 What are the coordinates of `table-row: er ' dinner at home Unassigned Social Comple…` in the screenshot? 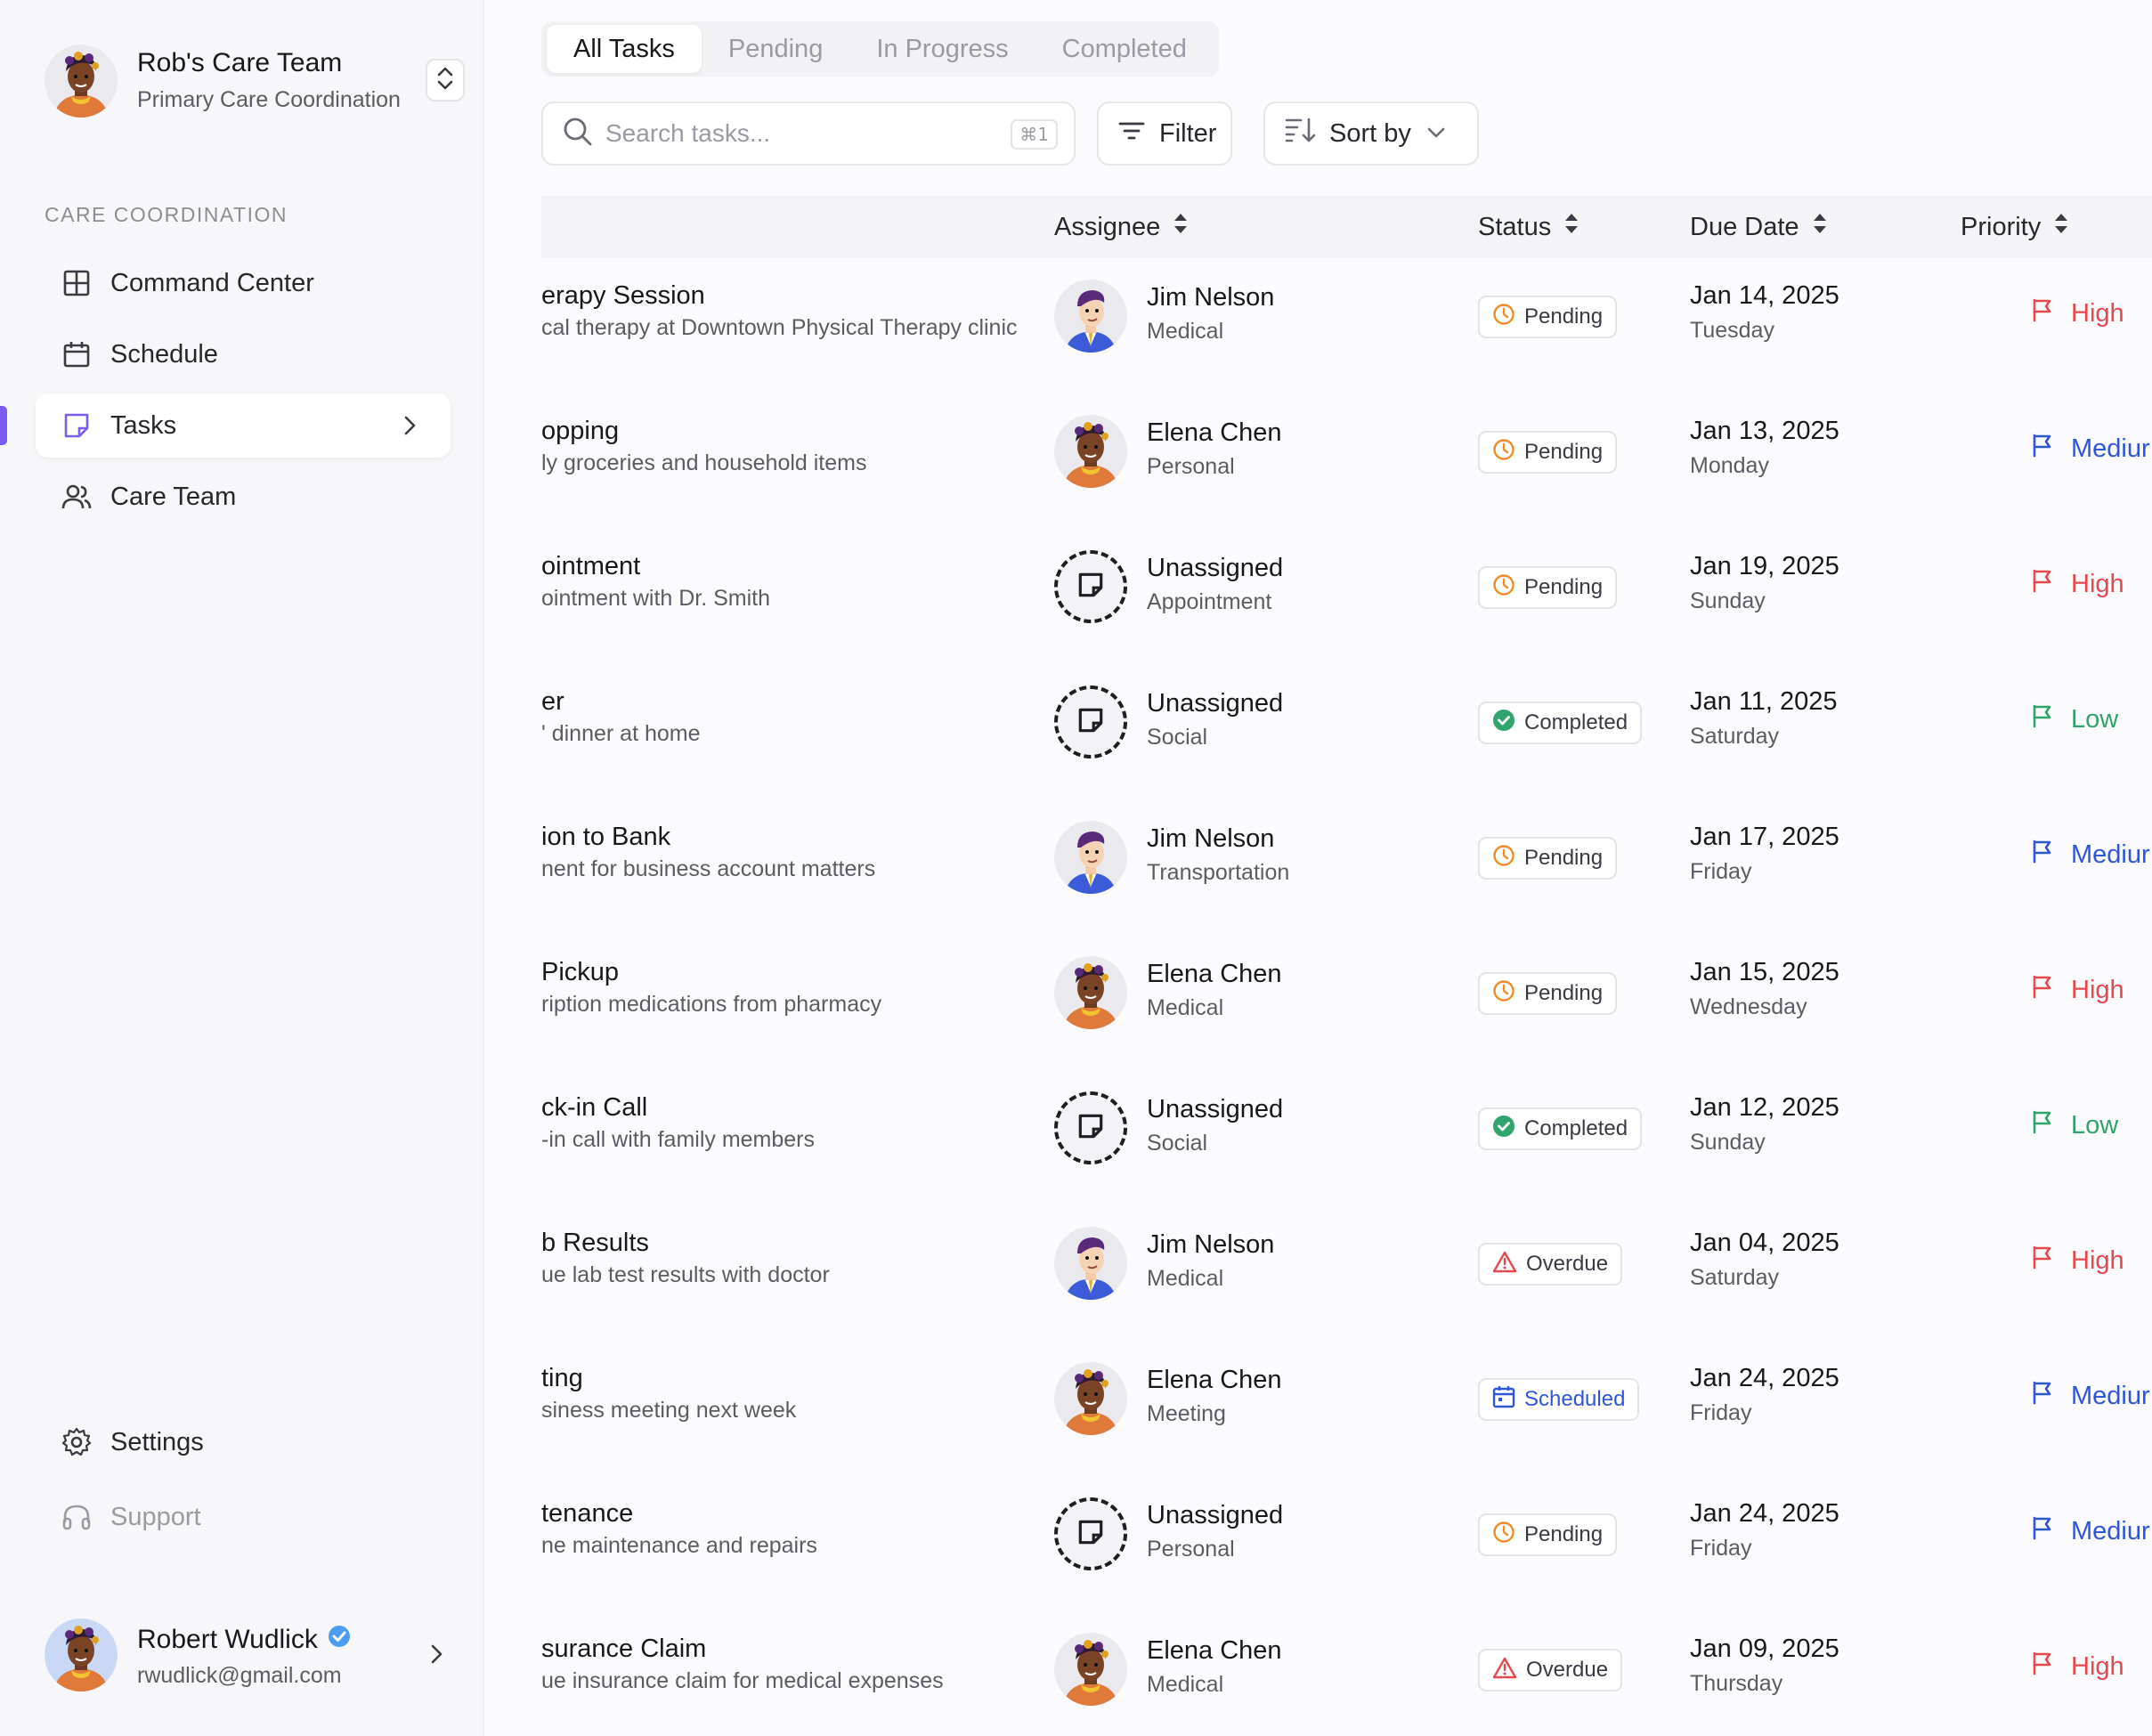 It's located at (1346, 719).